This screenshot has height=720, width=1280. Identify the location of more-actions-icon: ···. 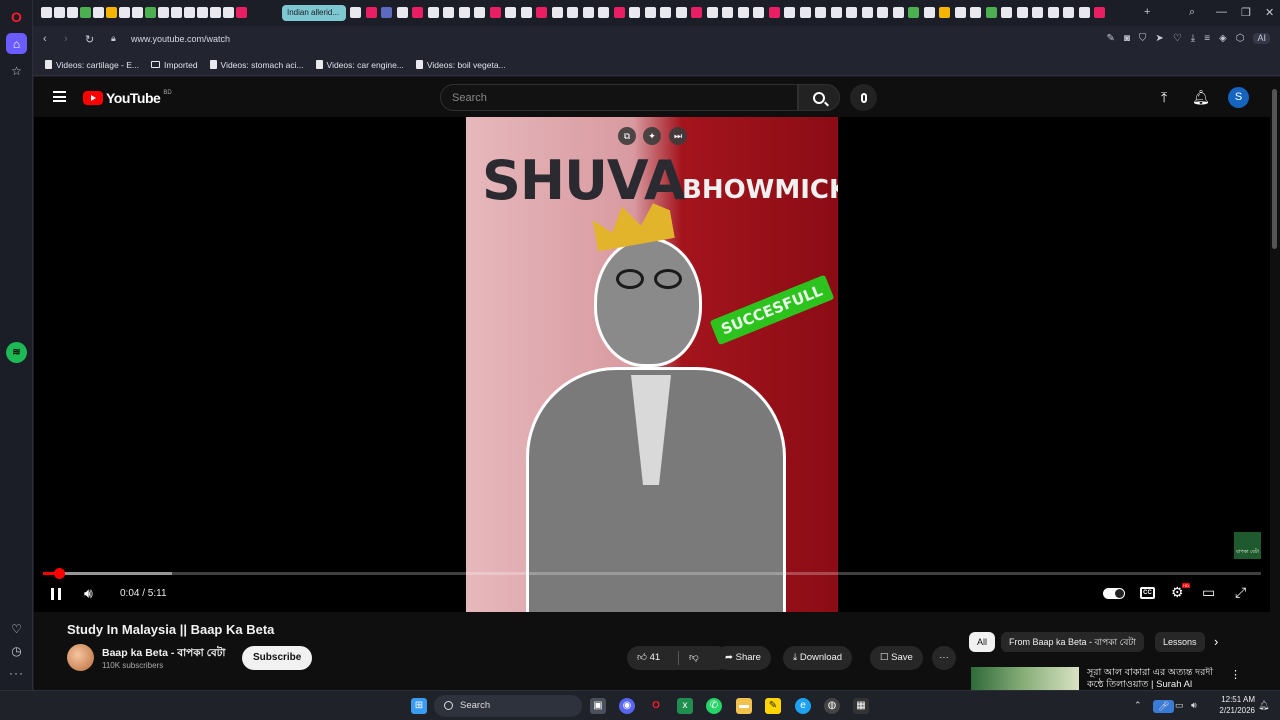
(944, 658).